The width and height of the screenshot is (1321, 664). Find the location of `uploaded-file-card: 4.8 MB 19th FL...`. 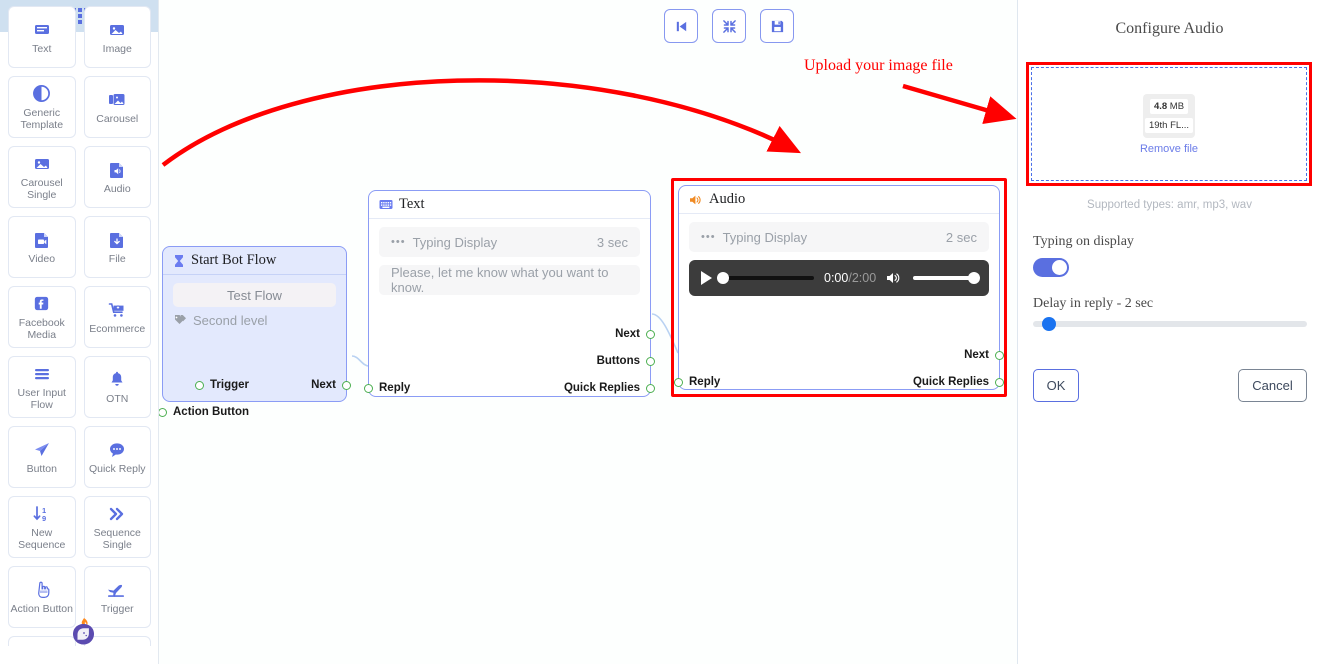

uploaded-file-card: 4.8 MB 19th FL... is located at coordinates (1169, 115).